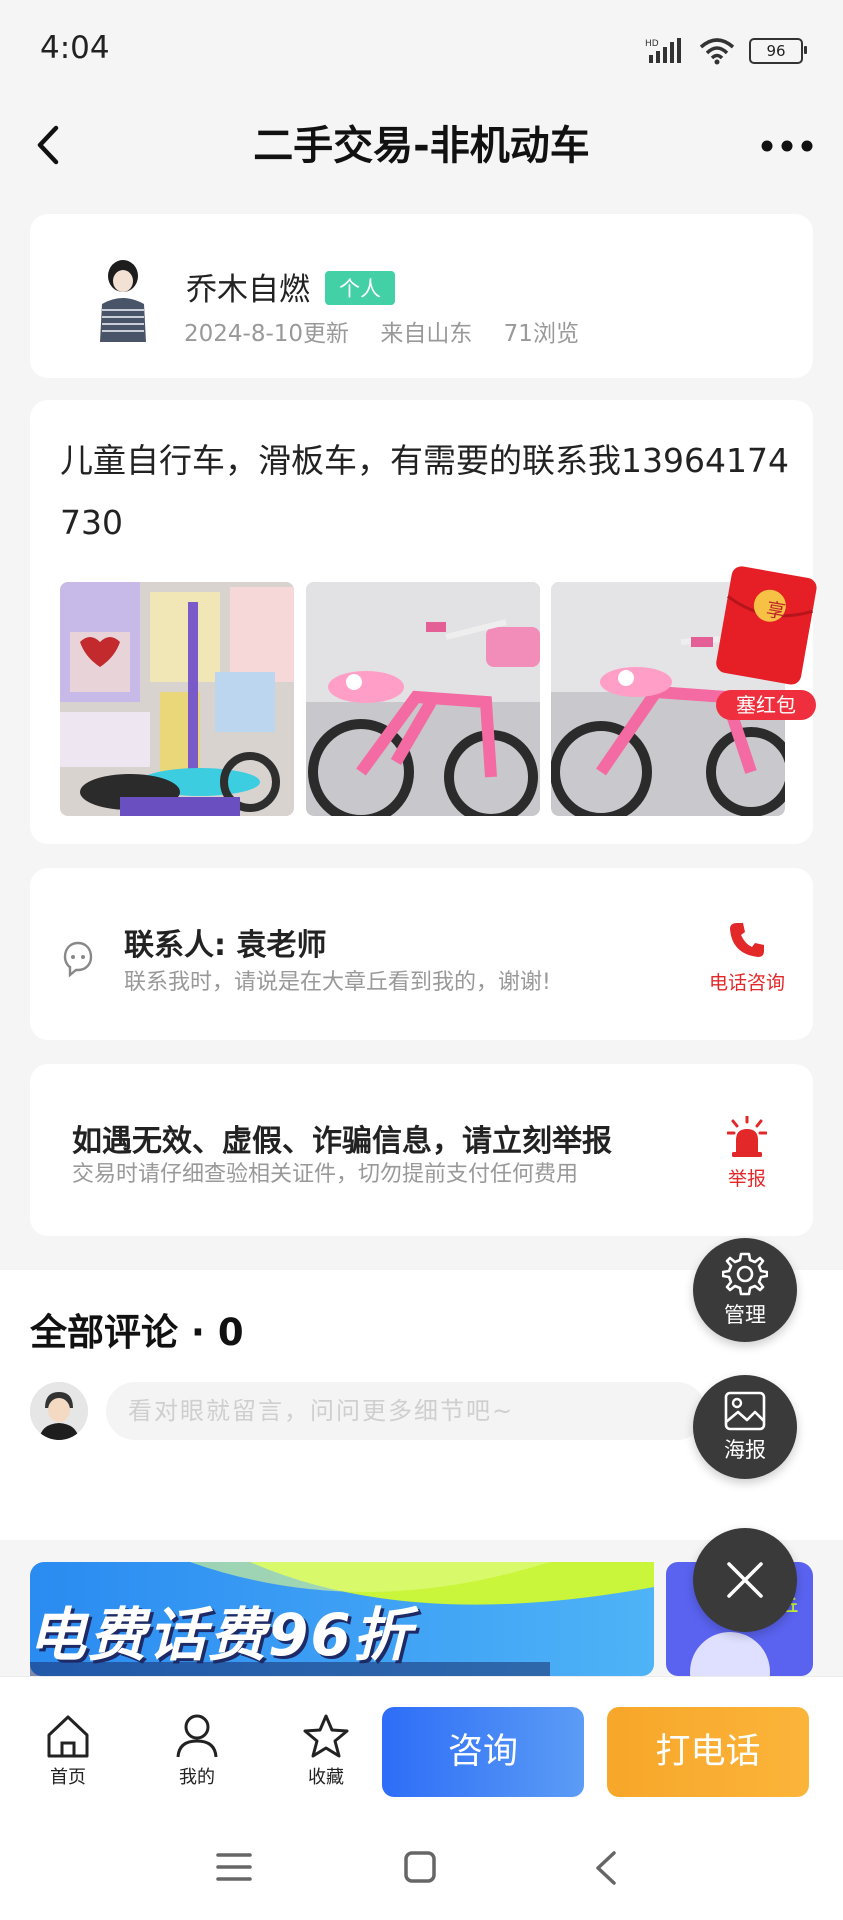 The width and height of the screenshot is (843, 1920). I want to click on network-type: HD, so click(652, 44).